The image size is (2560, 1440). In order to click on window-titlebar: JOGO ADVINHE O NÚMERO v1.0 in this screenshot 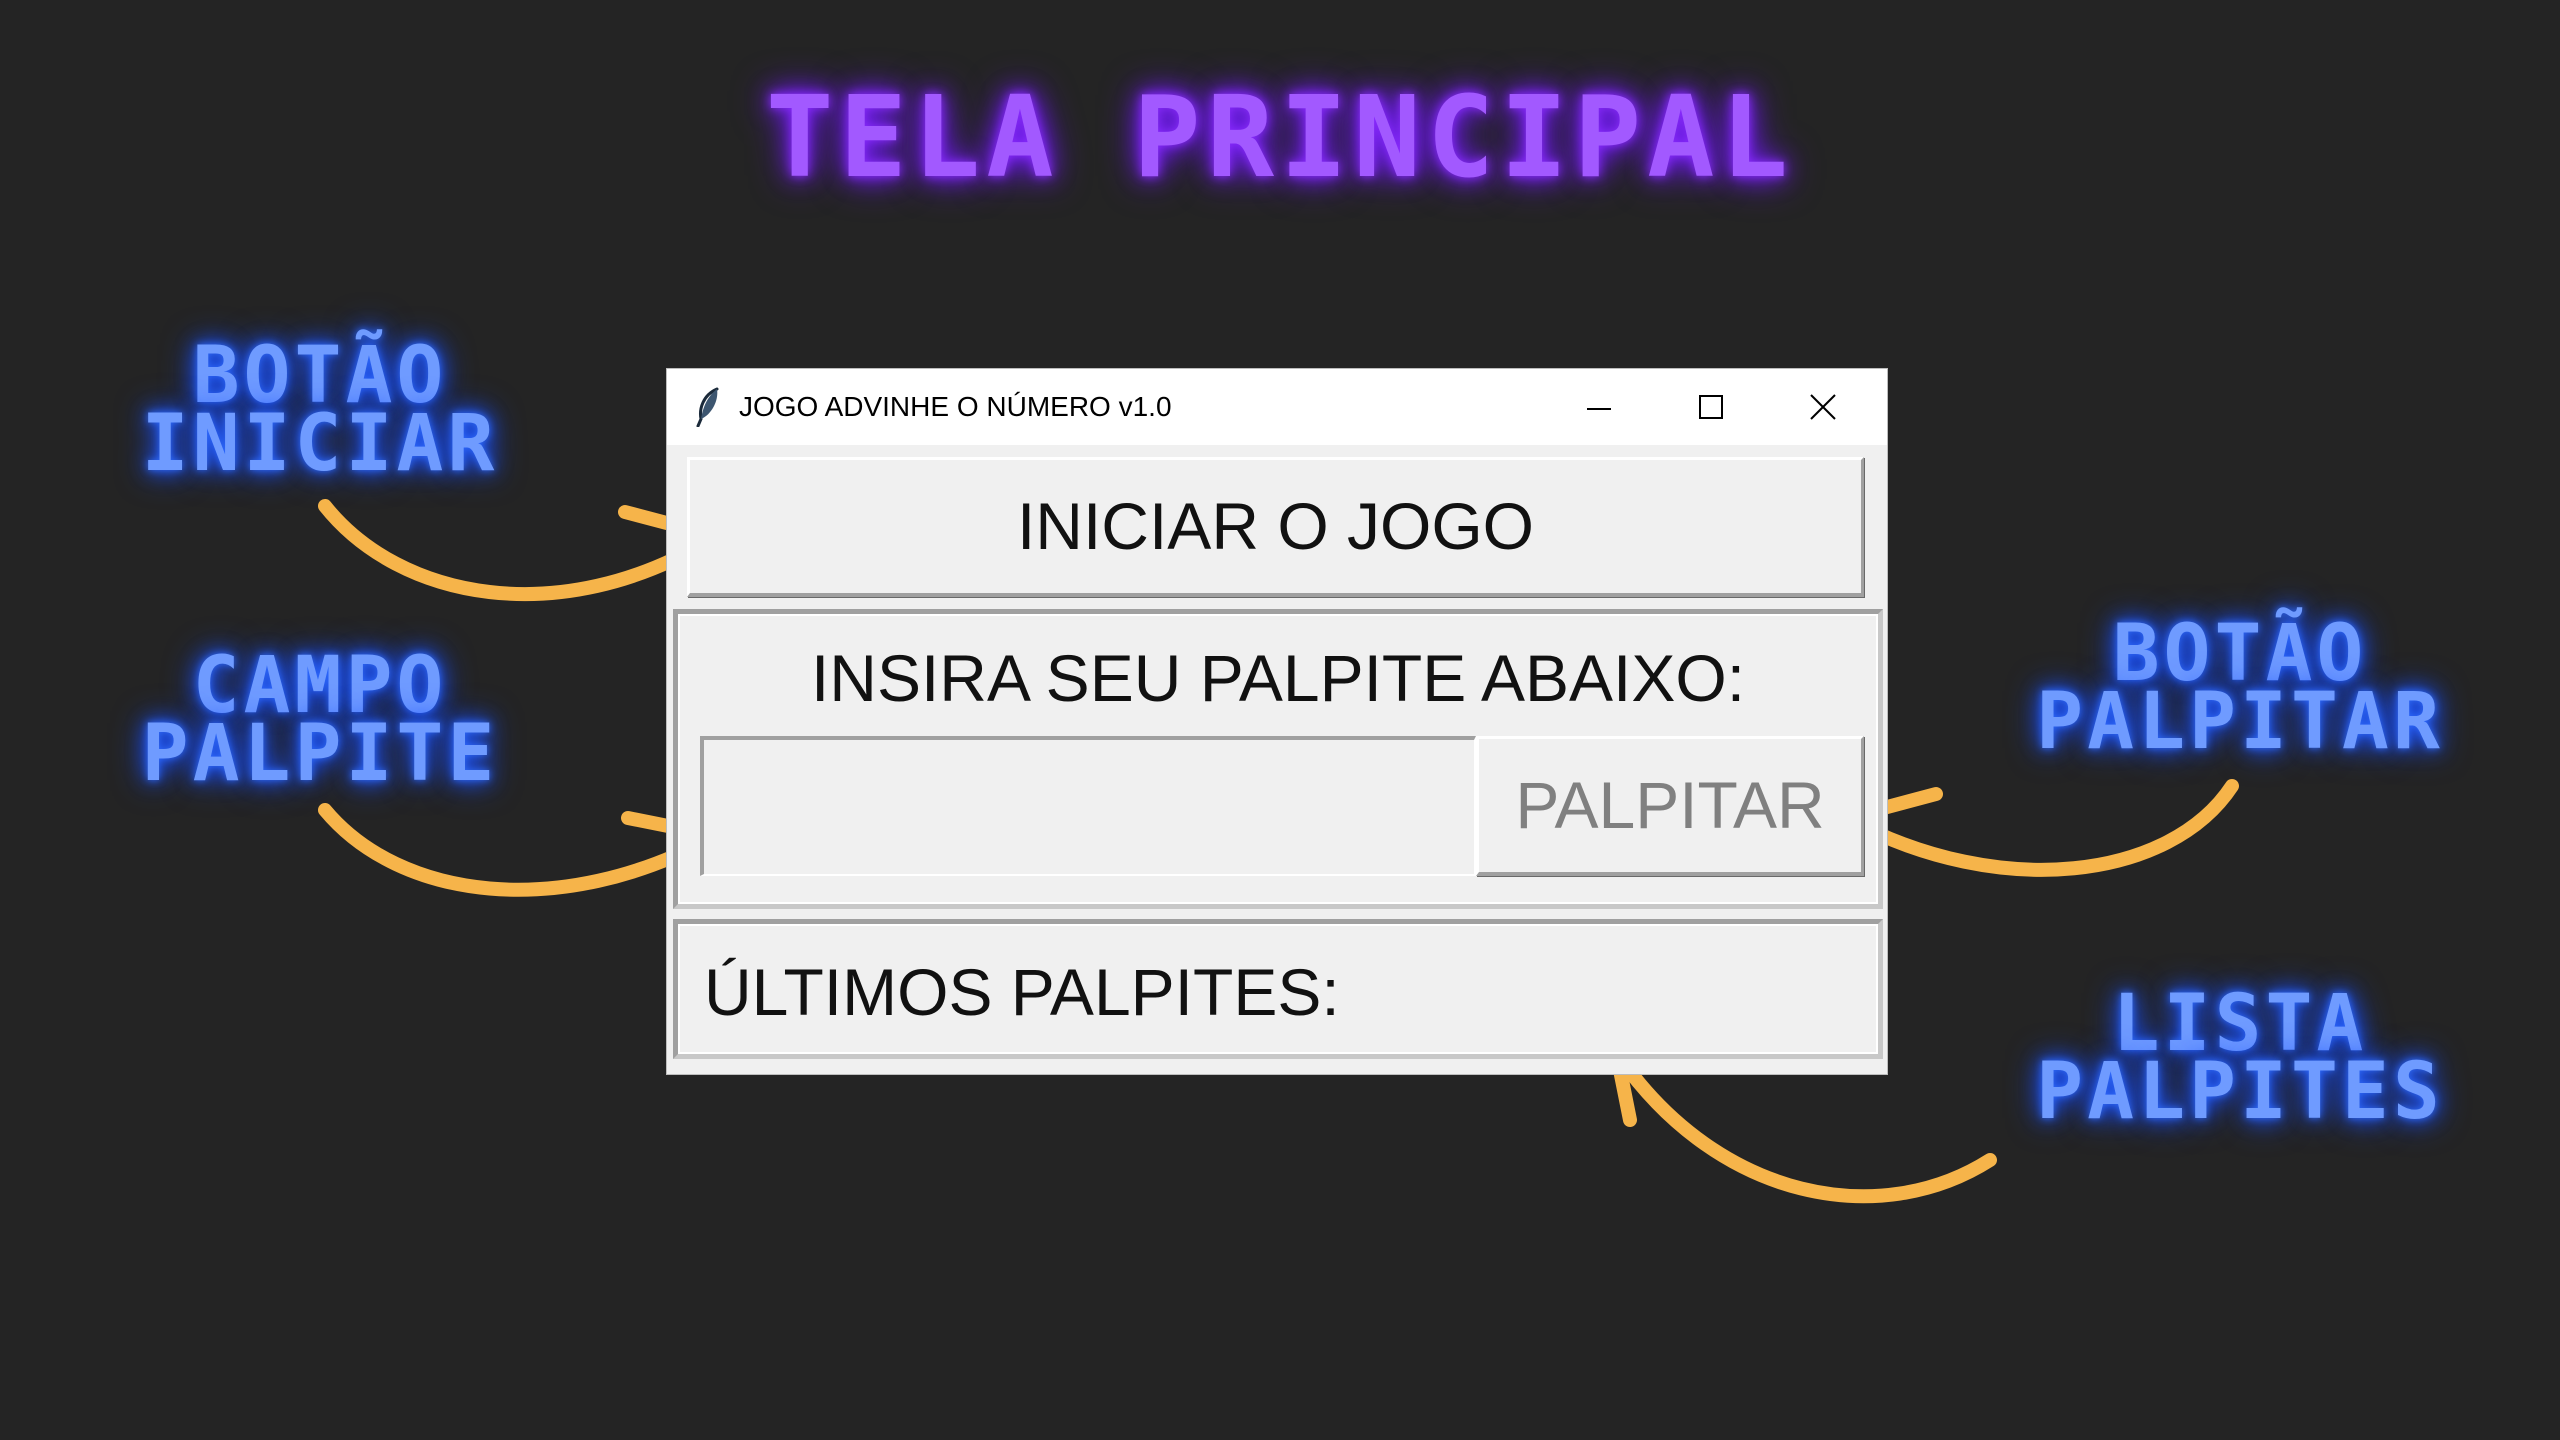, I will do `click(1277, 407)`.